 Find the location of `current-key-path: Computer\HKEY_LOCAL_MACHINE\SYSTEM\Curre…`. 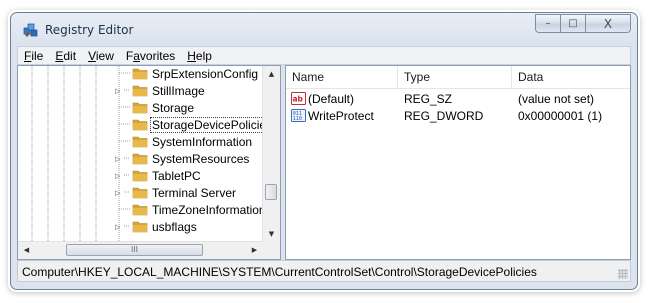

current-key-path: Computer\HKEY_LOCAL_MACHINE\SYSTEM\Curre… is located at coordinates (279, 272).